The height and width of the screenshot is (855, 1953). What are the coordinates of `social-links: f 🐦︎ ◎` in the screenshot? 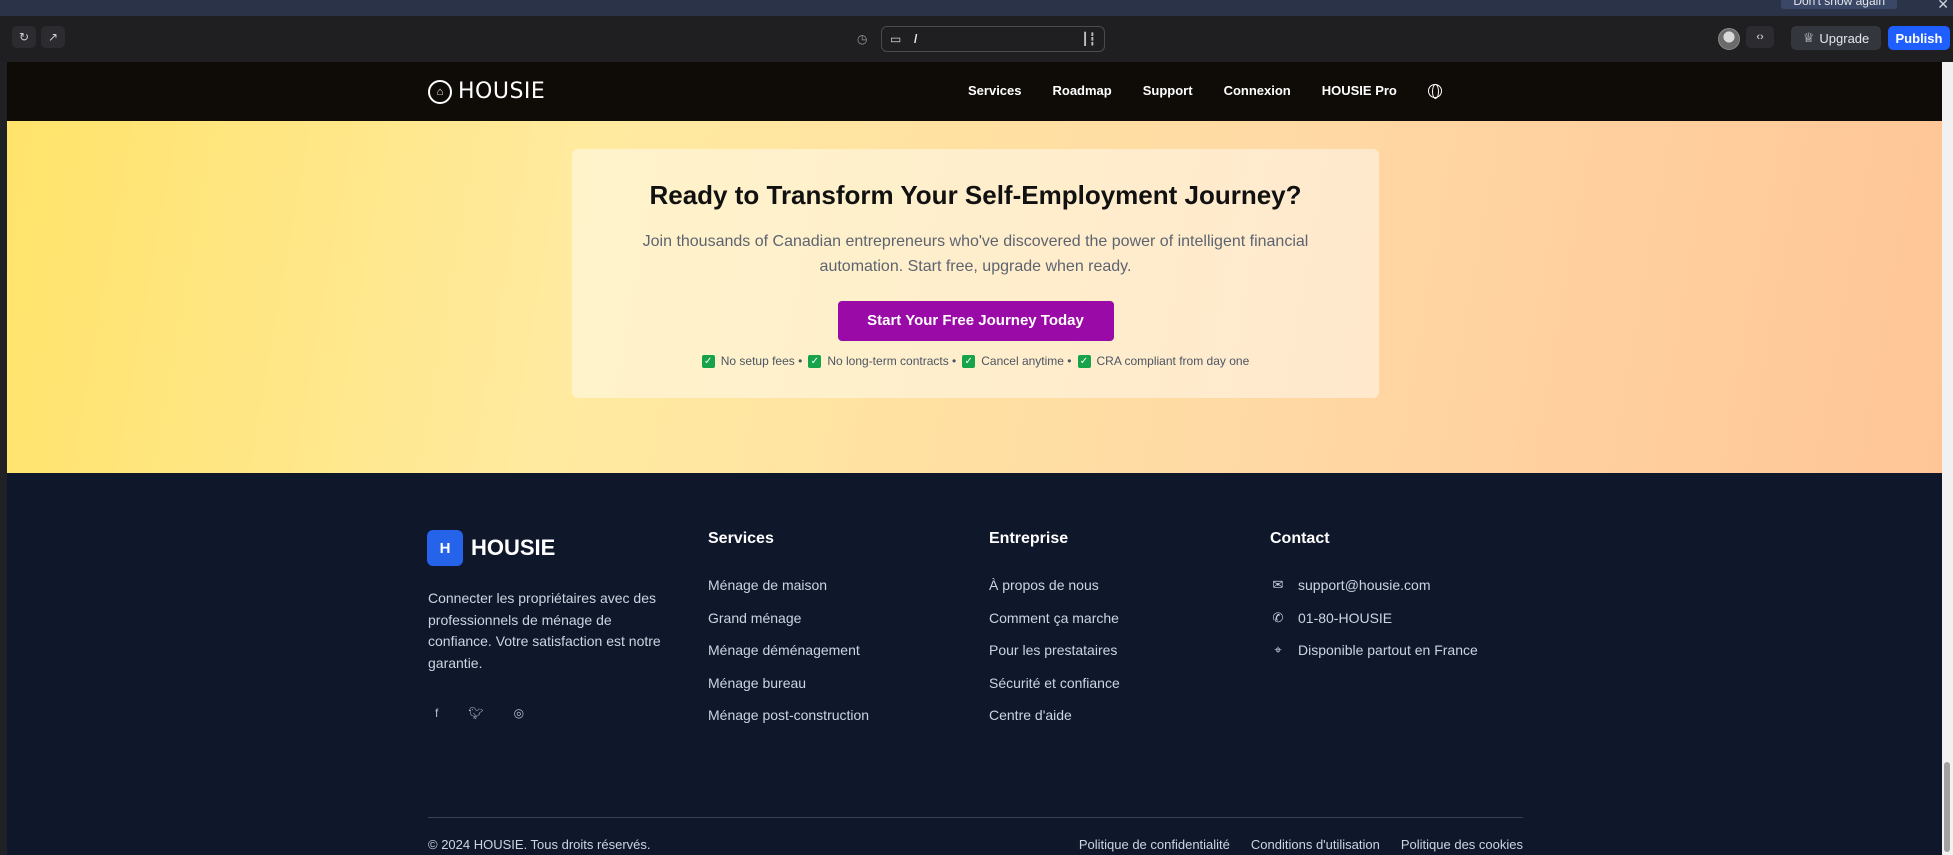 It's located at (479, 713).